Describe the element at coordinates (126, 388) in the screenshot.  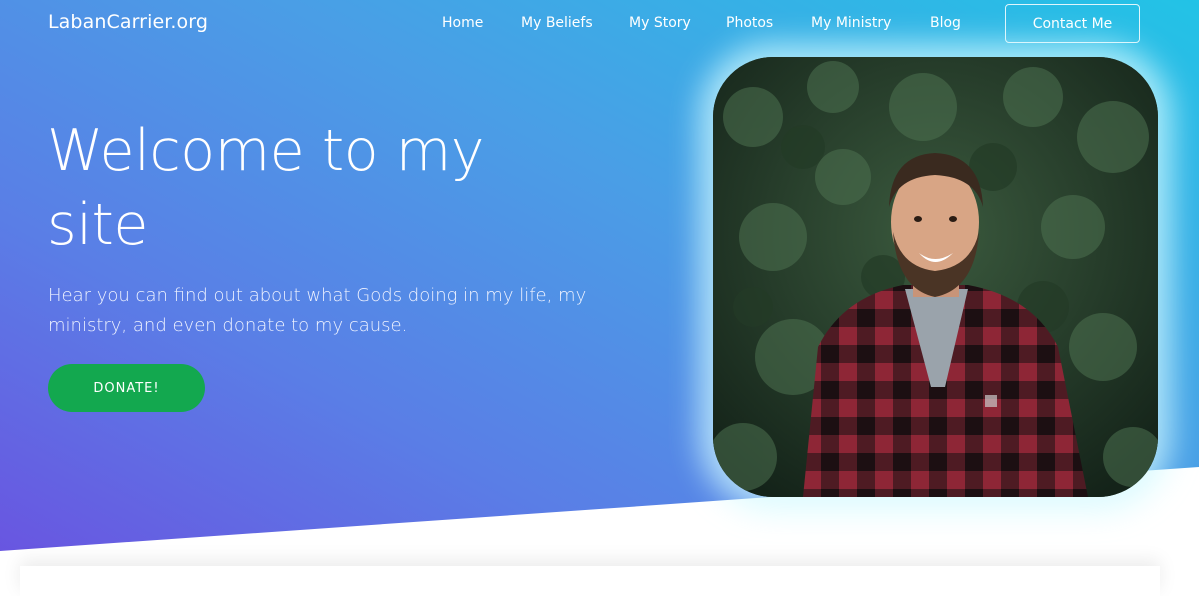
I see `donate-button: DONATE!` at that location.